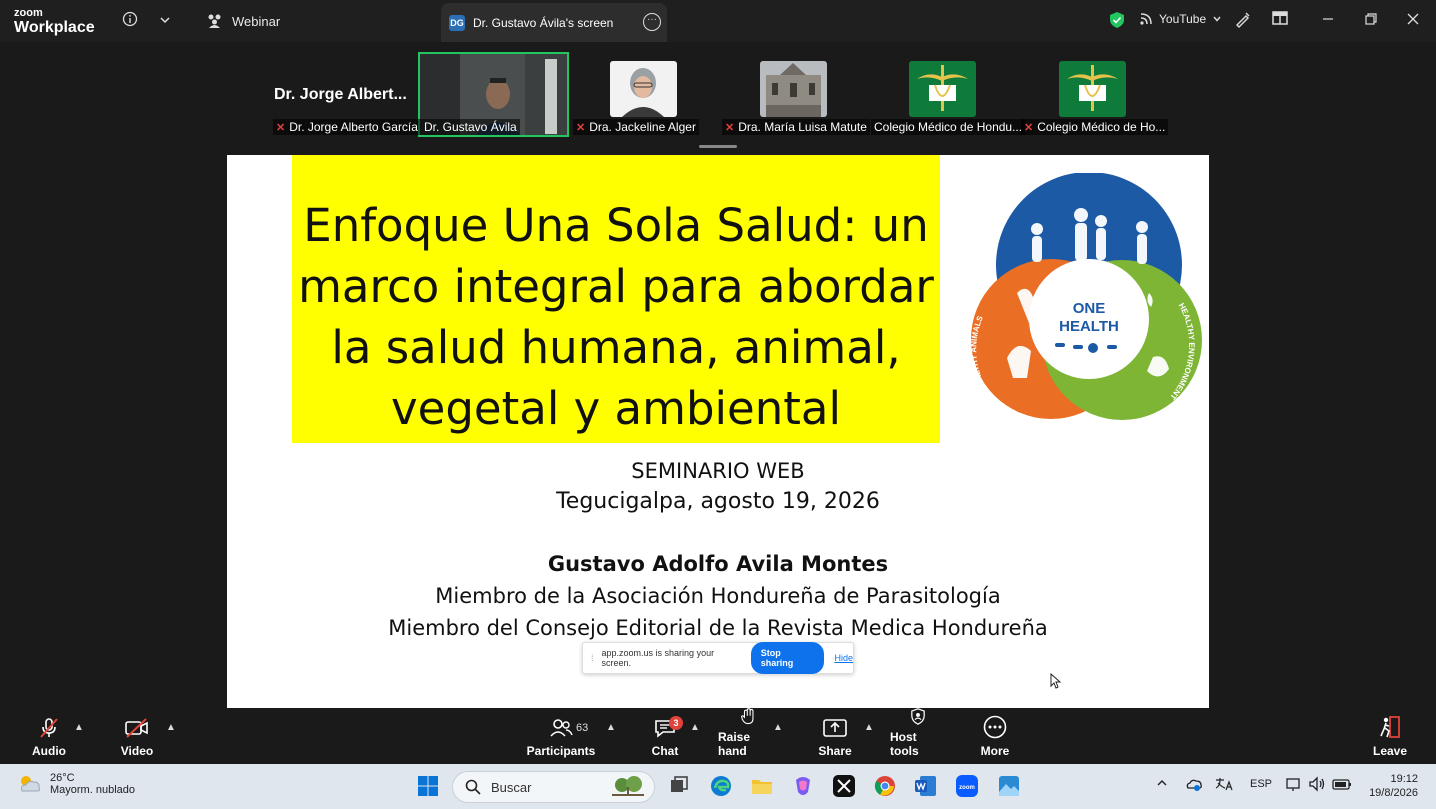  I want to click on weather-widget: 26°C Mayorm. nublado, so click(75, 784).